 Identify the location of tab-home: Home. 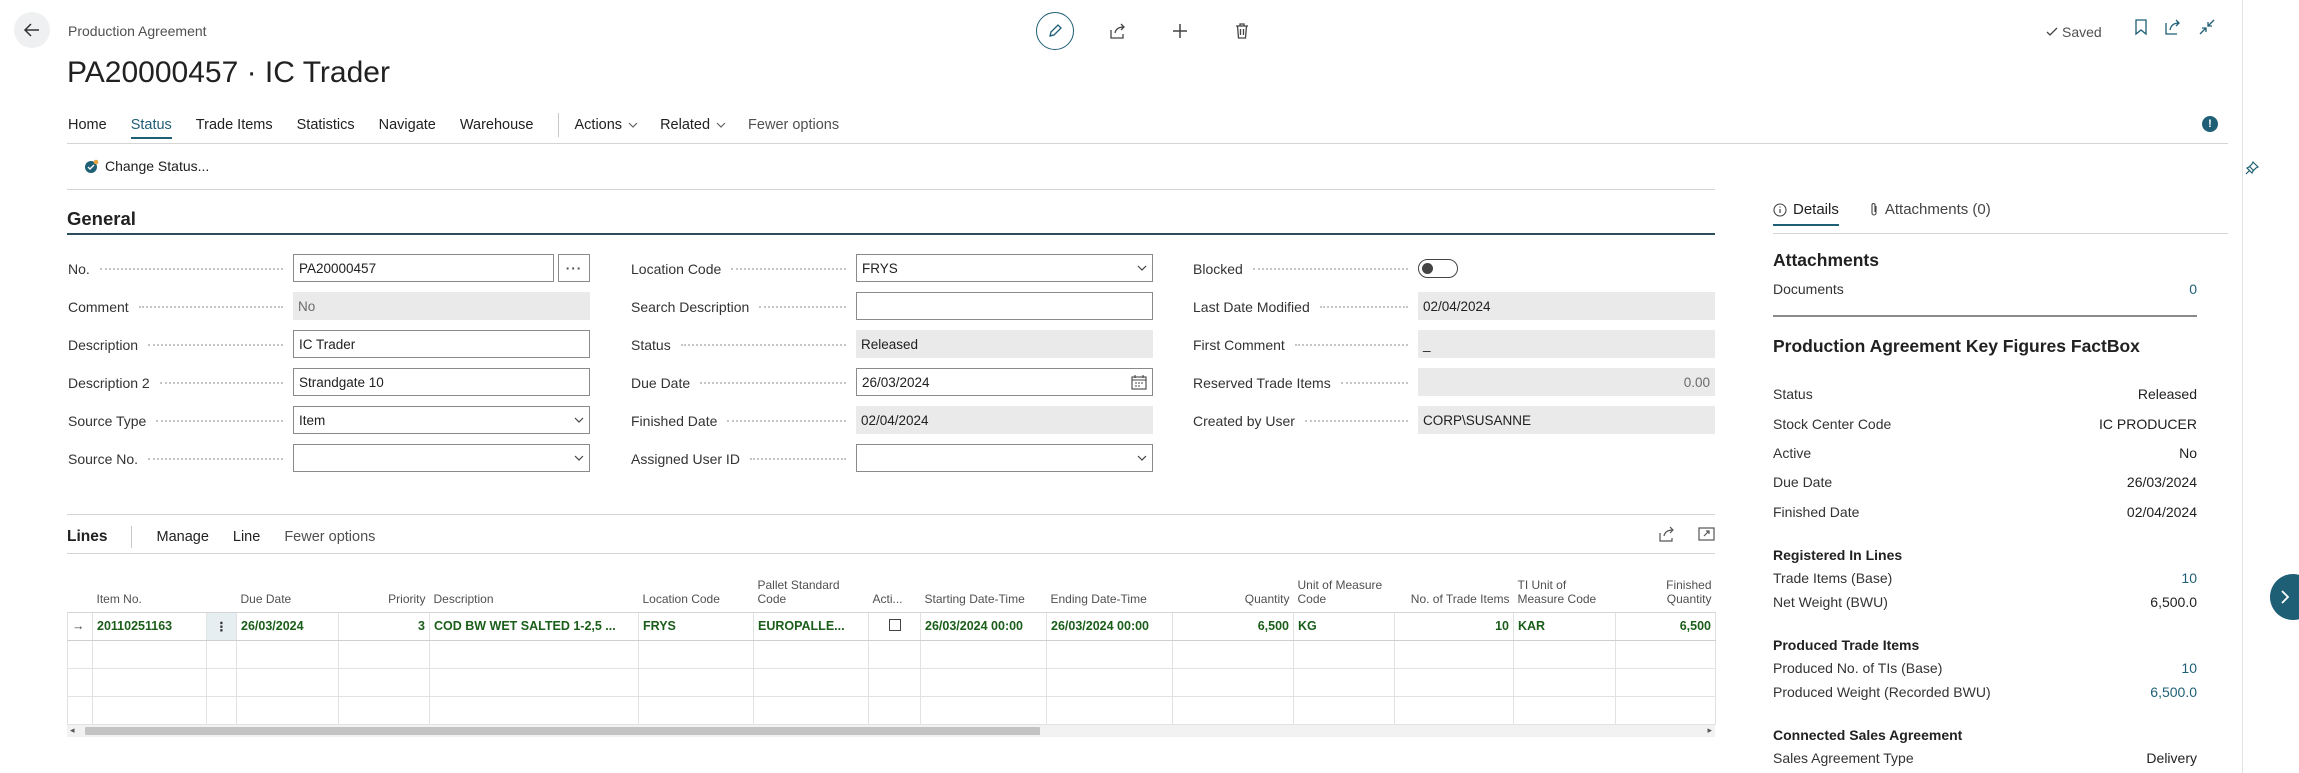
(87, 128).